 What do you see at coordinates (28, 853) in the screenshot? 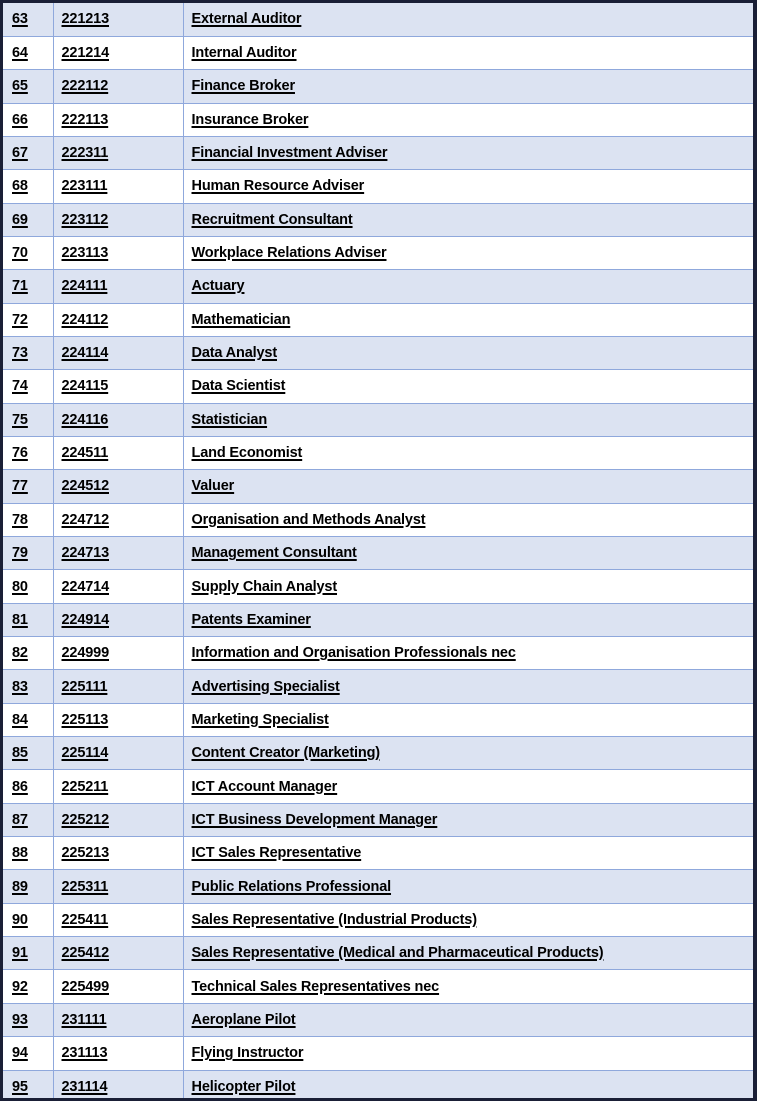
I see `row-index-cell: 88` at bounding box center [28, 853].